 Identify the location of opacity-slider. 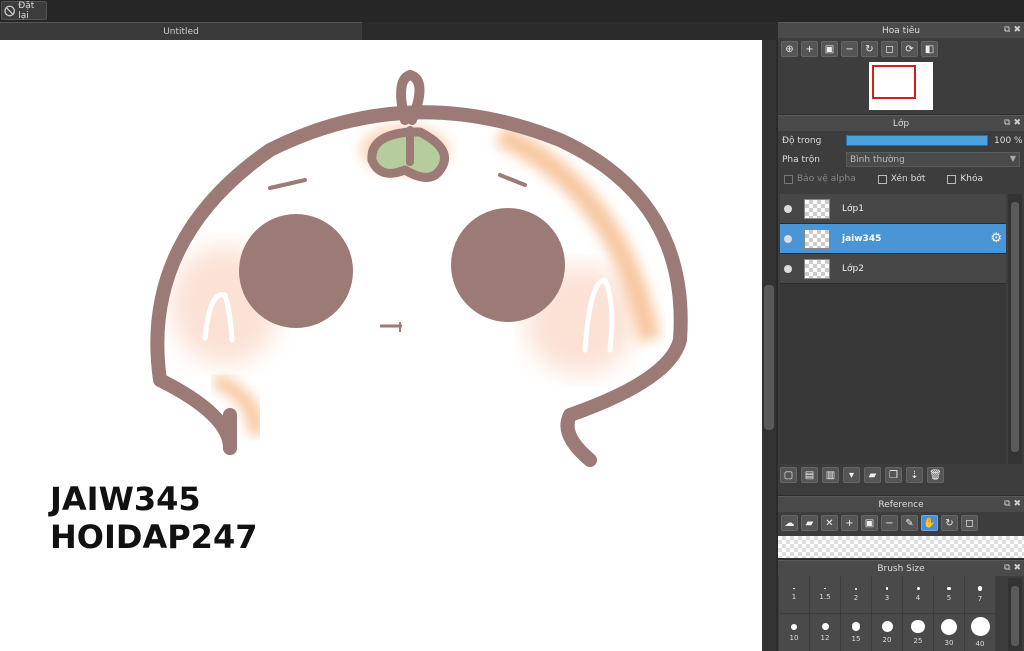
(917, 140).